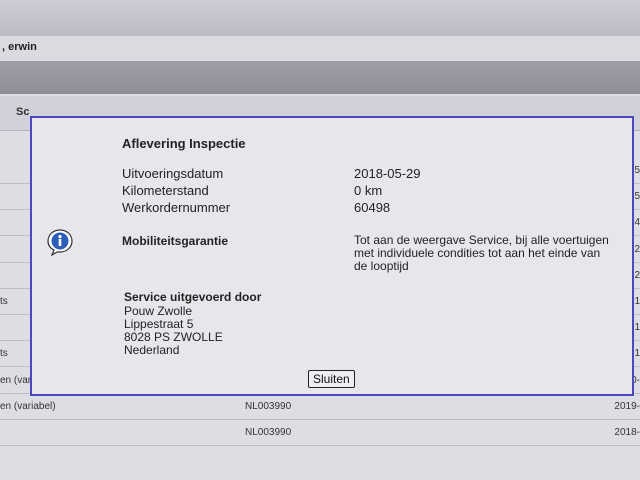 Image resolution: width=640 pixels, height=480 pixels. What do you see at coordinates (368, 190) in the screenshot?
I see `field-value: 0 km` at bounding box center [368, 190].